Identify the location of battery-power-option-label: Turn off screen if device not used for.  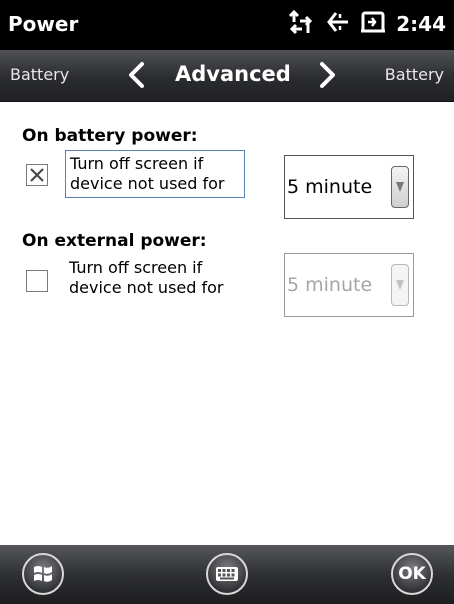
(155, 174).